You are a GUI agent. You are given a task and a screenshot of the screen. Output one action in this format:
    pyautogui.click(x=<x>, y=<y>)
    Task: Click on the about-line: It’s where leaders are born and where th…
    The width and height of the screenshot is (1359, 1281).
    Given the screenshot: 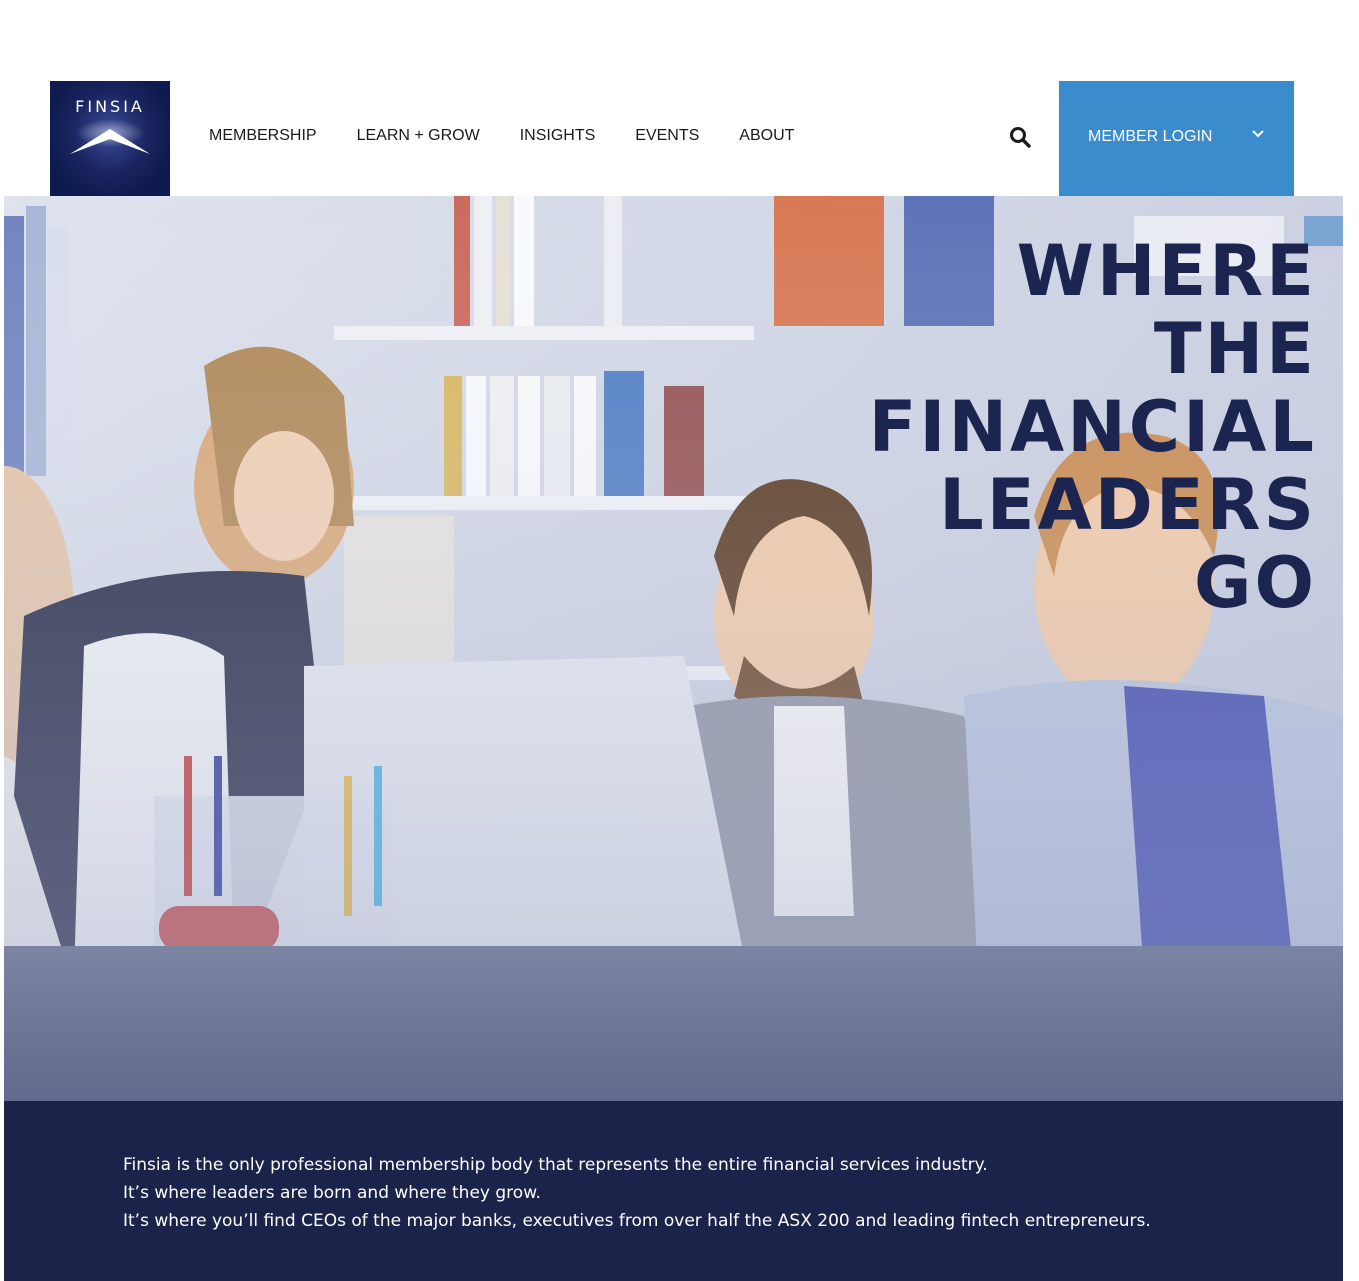 What is the action you would take?
    pyautogui.click(x=332, y=1193)
    